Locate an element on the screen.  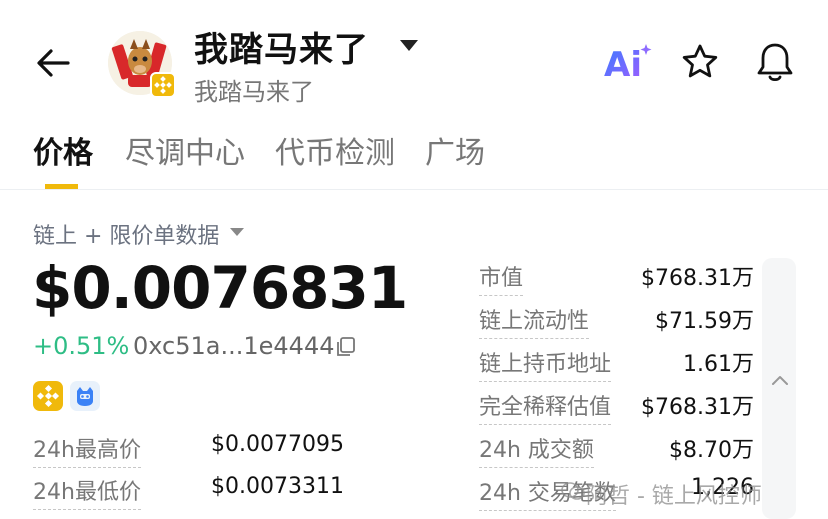
stat-label: 链上流动性 is located at coordinates (534, 321).